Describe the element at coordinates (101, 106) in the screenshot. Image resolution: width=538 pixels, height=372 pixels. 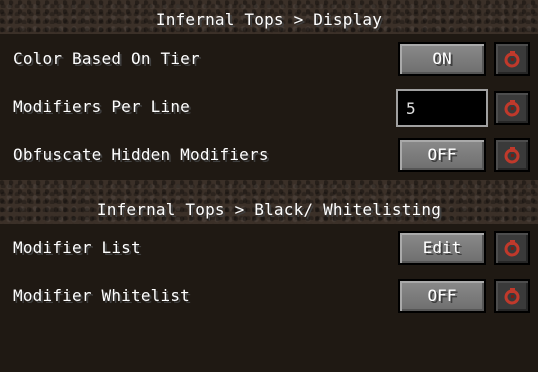
I see `setting-label: Modifiers Per Line` at that location.